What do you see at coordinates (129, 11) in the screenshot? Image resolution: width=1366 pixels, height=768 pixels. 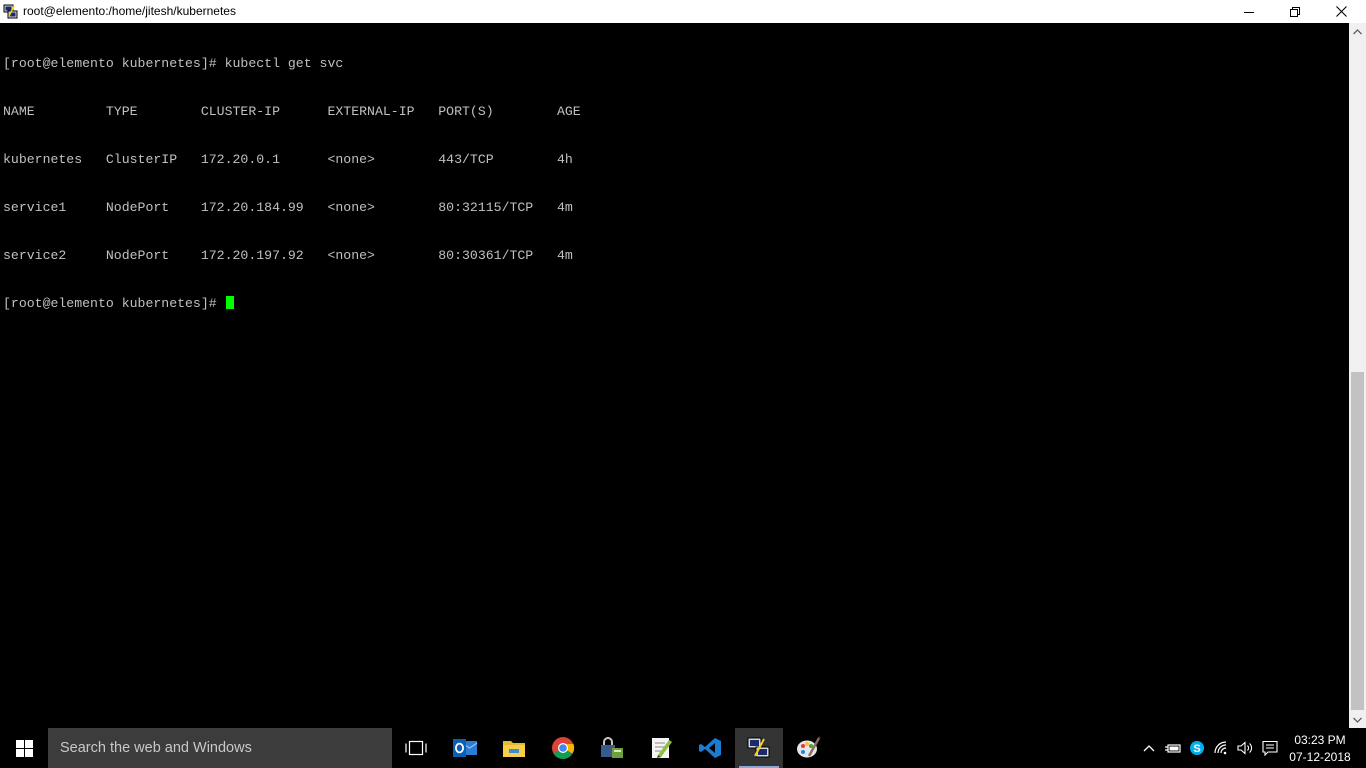 I see `window-title: root@elemento:/home/jitesh/kubernetes` at bounding box center [129, 11].